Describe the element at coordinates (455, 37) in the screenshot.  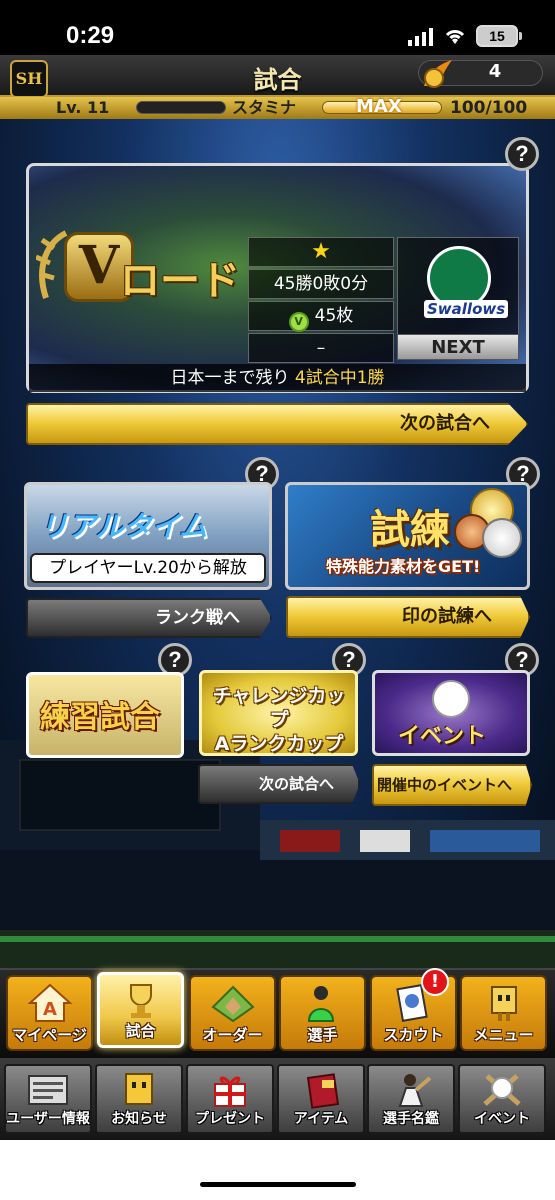
I see `wifi-icon` at that location.